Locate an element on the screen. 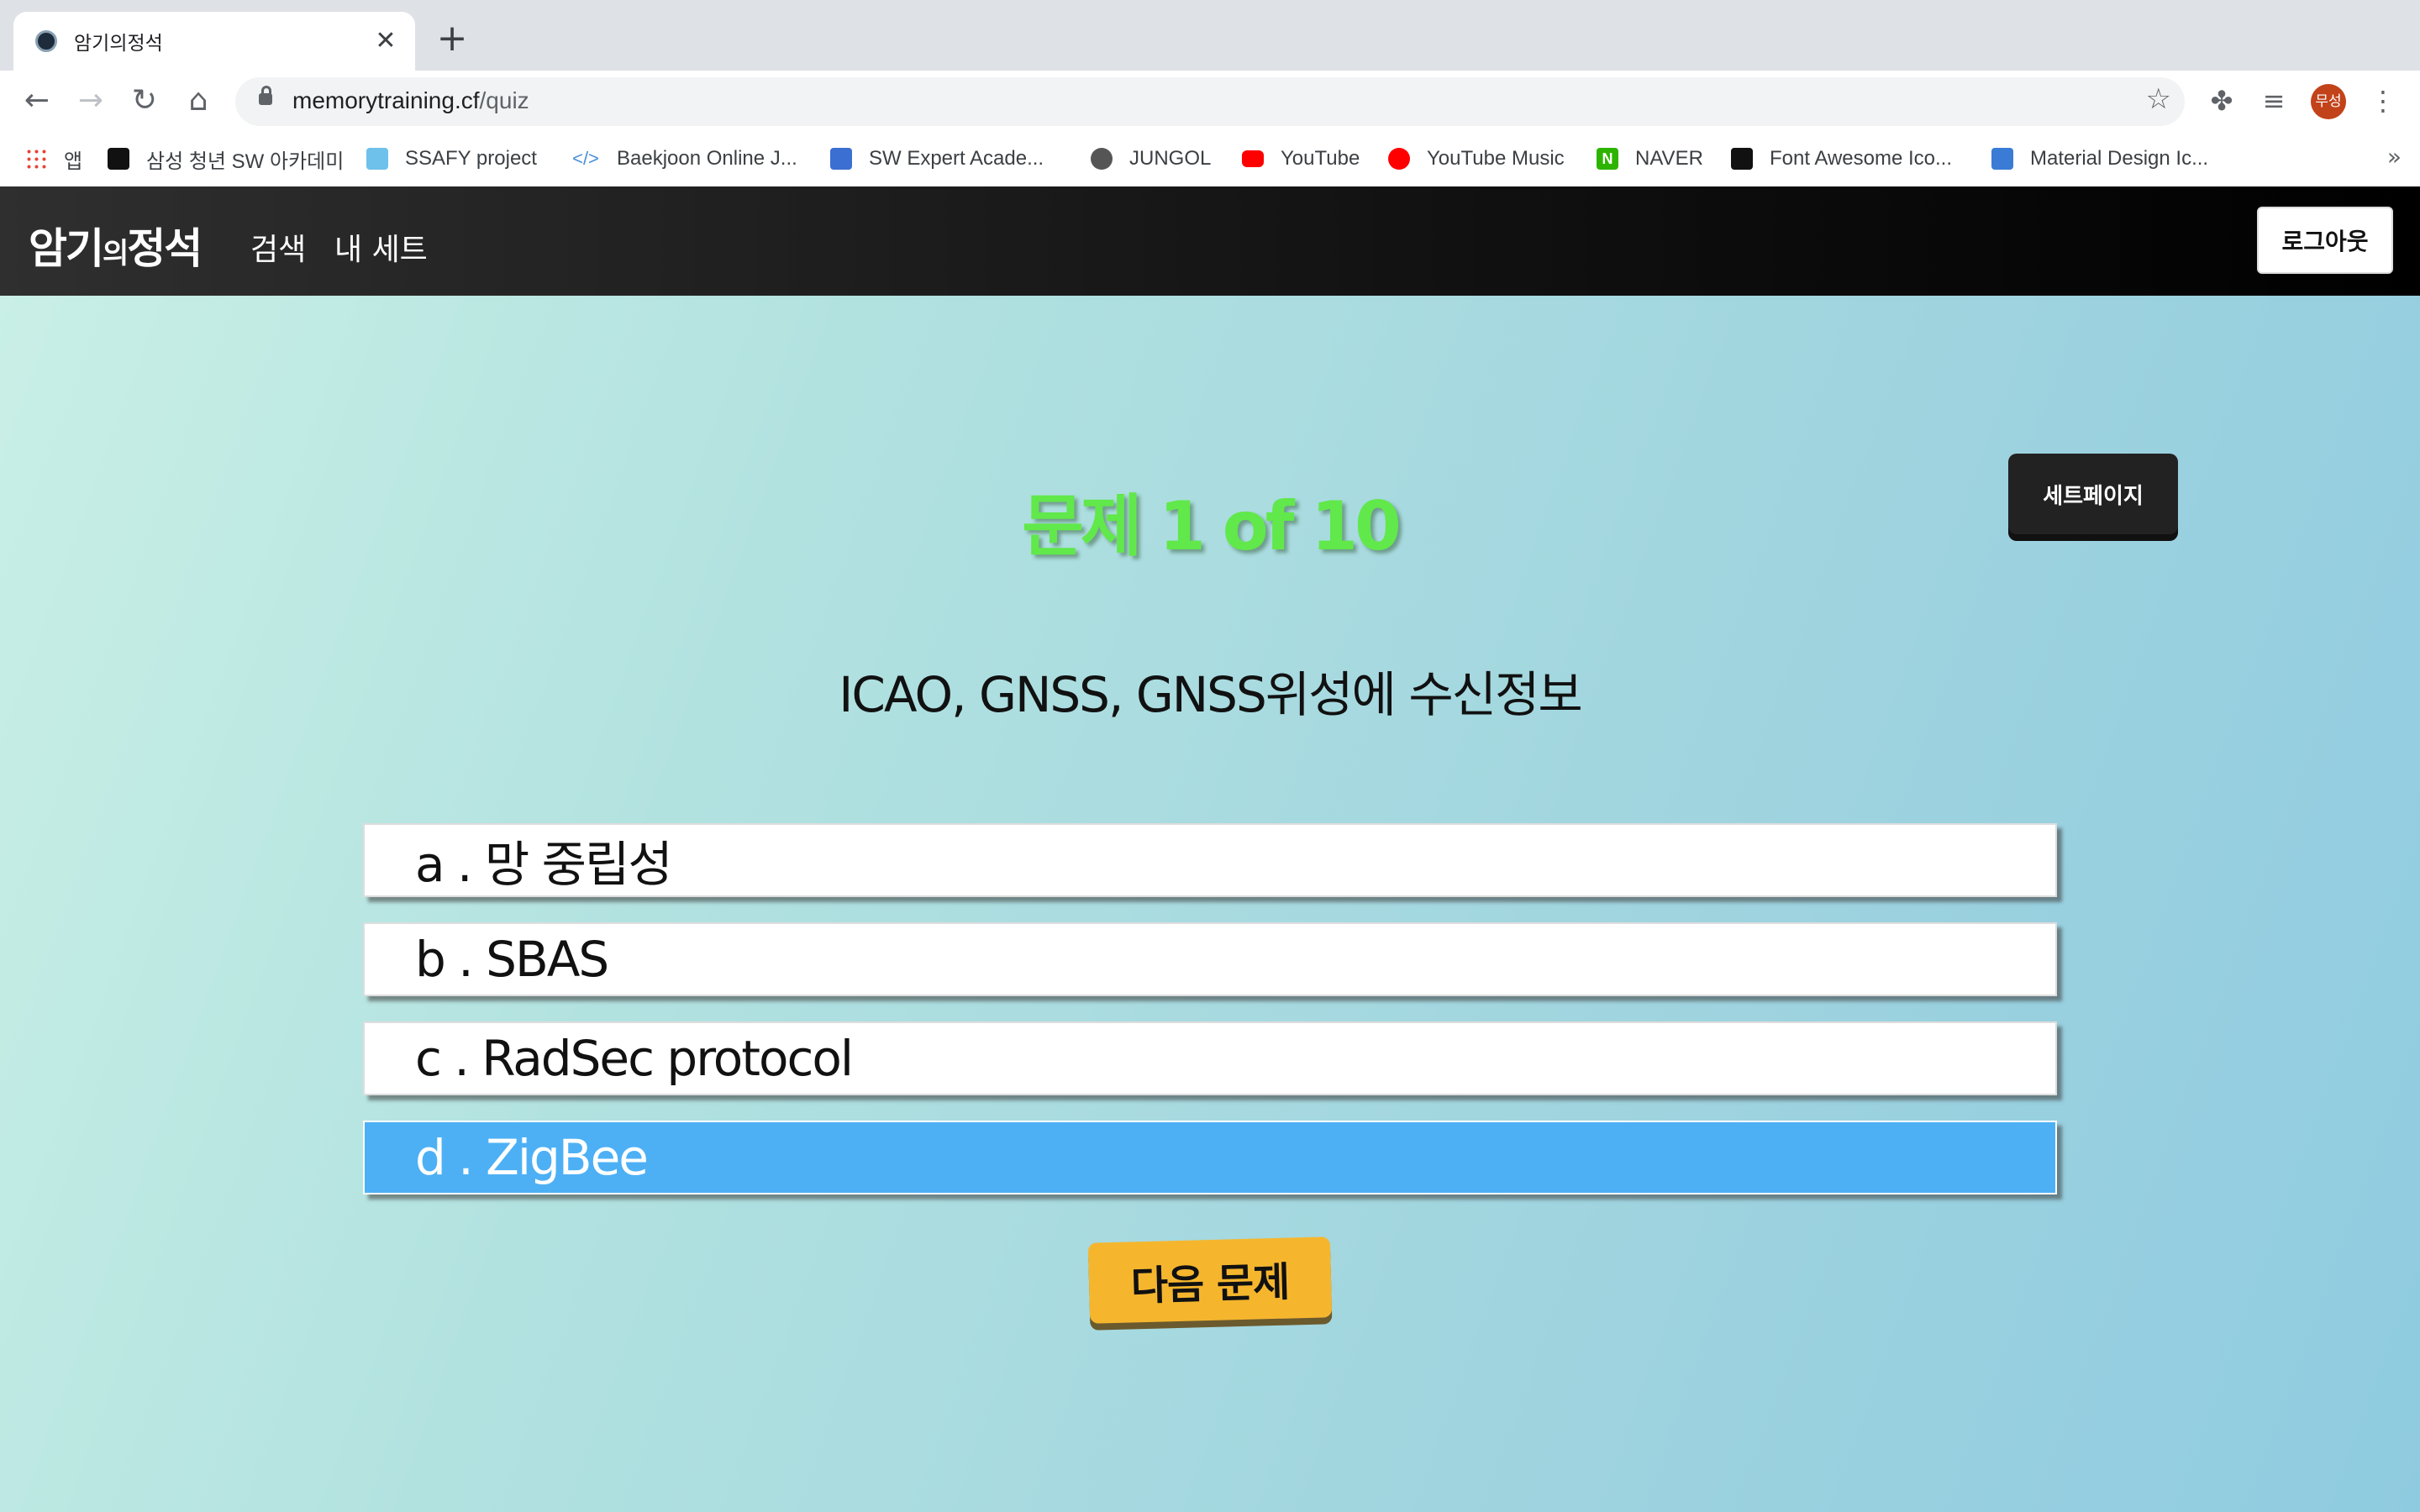 This screenshot has width=2420, height=1512. browser-tab-bar: 암기의정석 ✕ + is located at coordinates (1210, 35).